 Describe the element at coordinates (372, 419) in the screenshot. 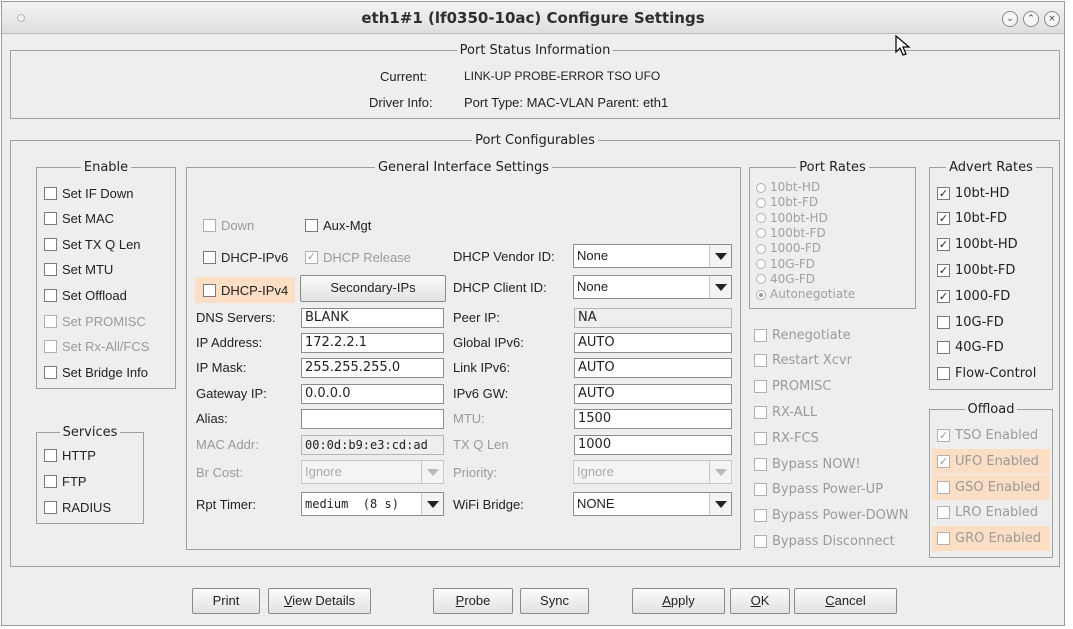

I see `alias-field` at that location.